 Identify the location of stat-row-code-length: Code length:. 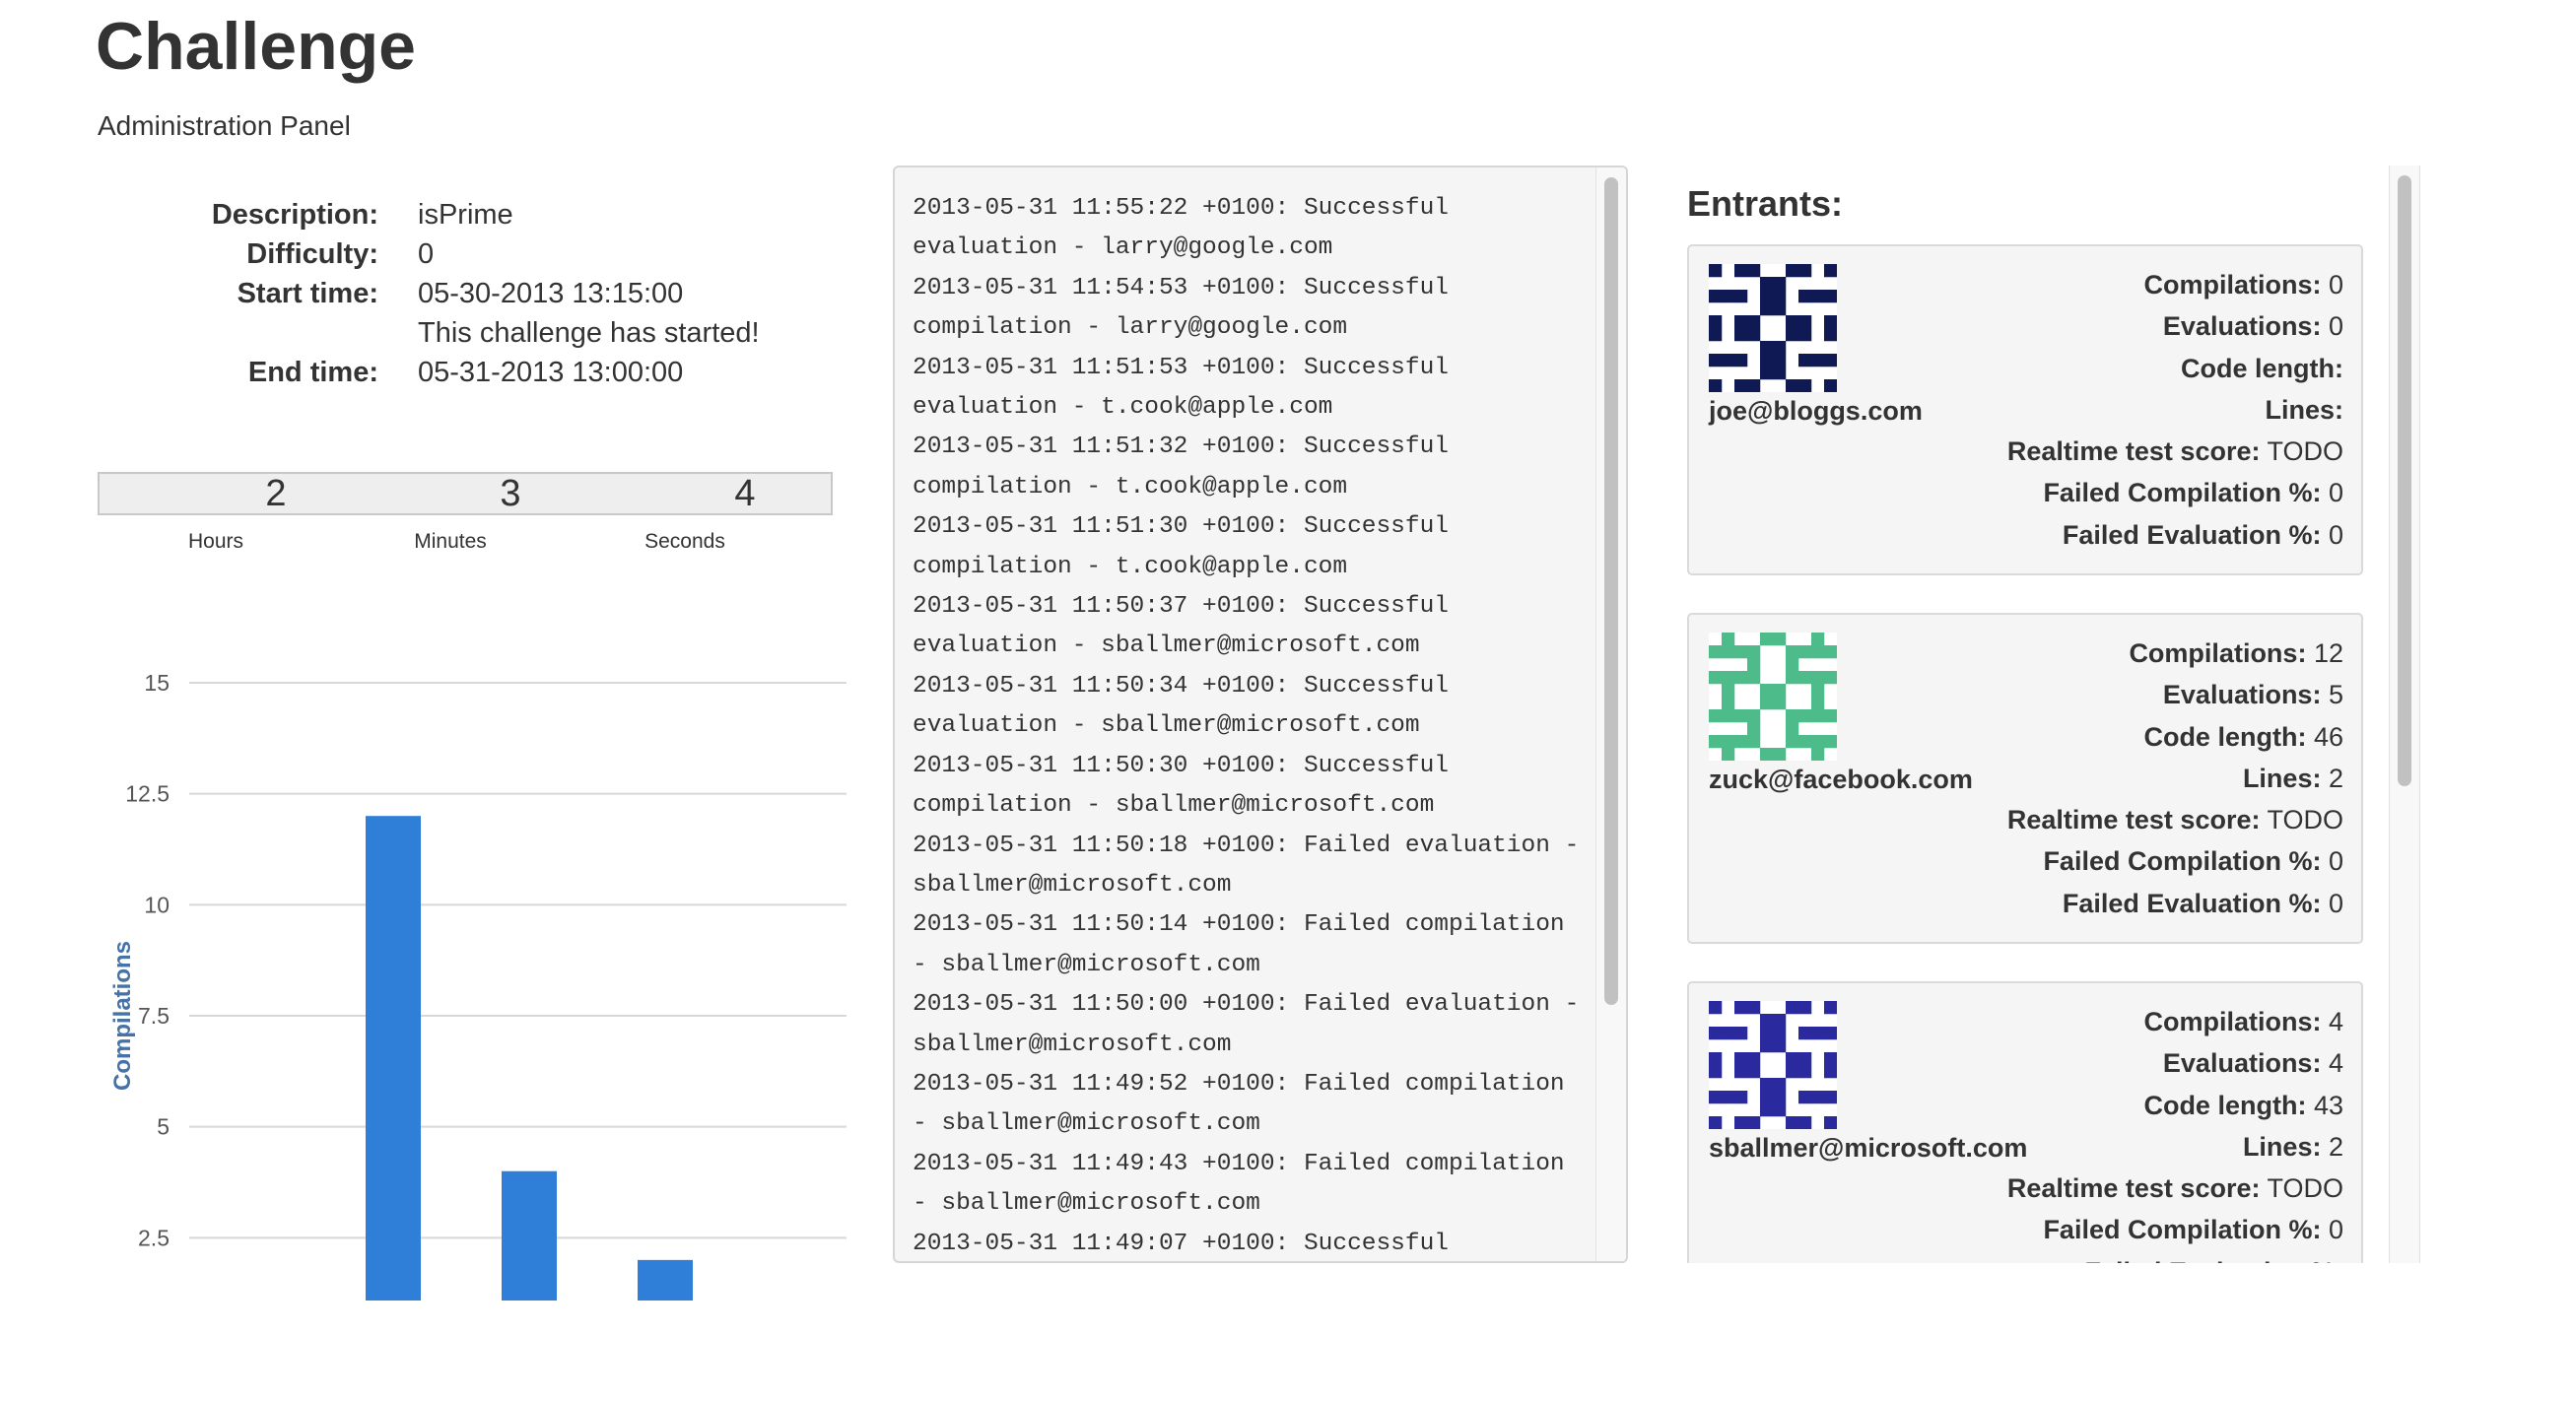
(2175, 368).